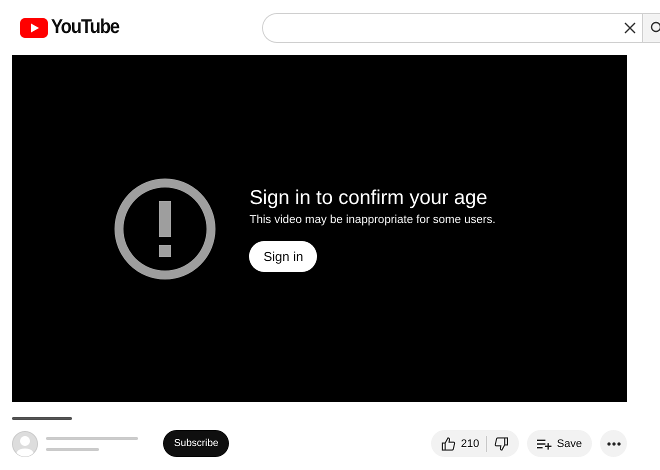 This screenshot has height=470, width=660. I want to click on search-button, so click(651, 27).